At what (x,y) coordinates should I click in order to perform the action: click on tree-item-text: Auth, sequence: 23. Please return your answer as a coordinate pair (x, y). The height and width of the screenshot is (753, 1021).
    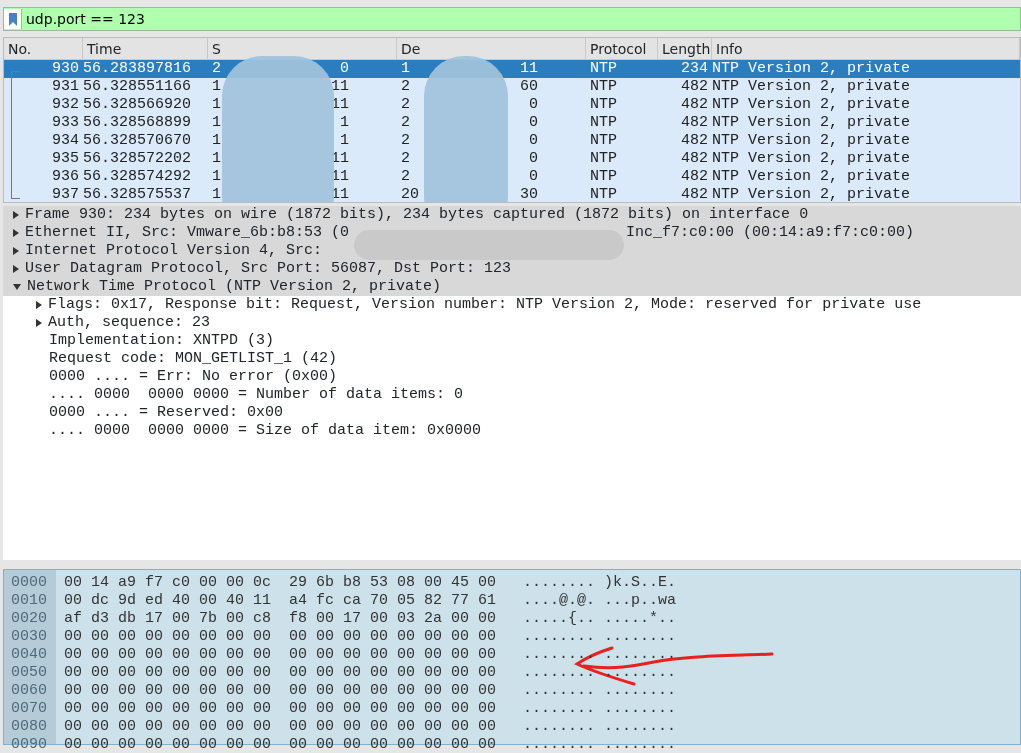
    Looking at the image, I should click on (129, 323).